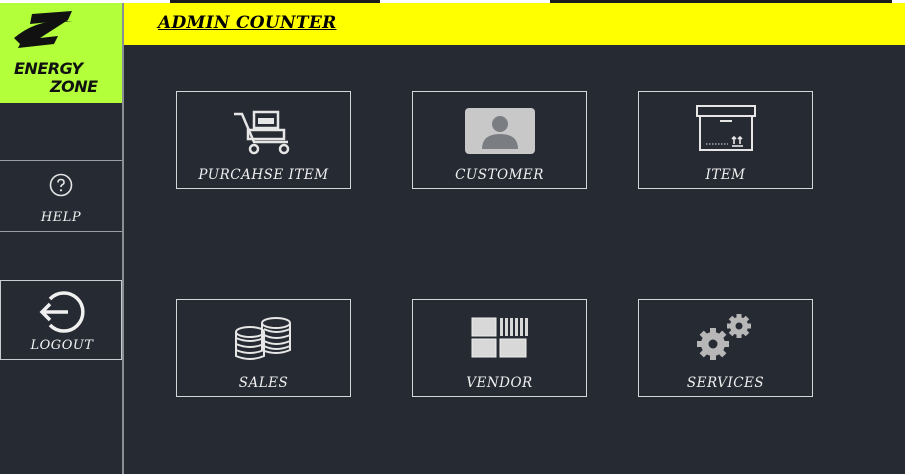 The height and width of the screenshot is (474, 905). Describe the element at coordinates (61, 185) in the screenshot. I see `help-icon` at that location.